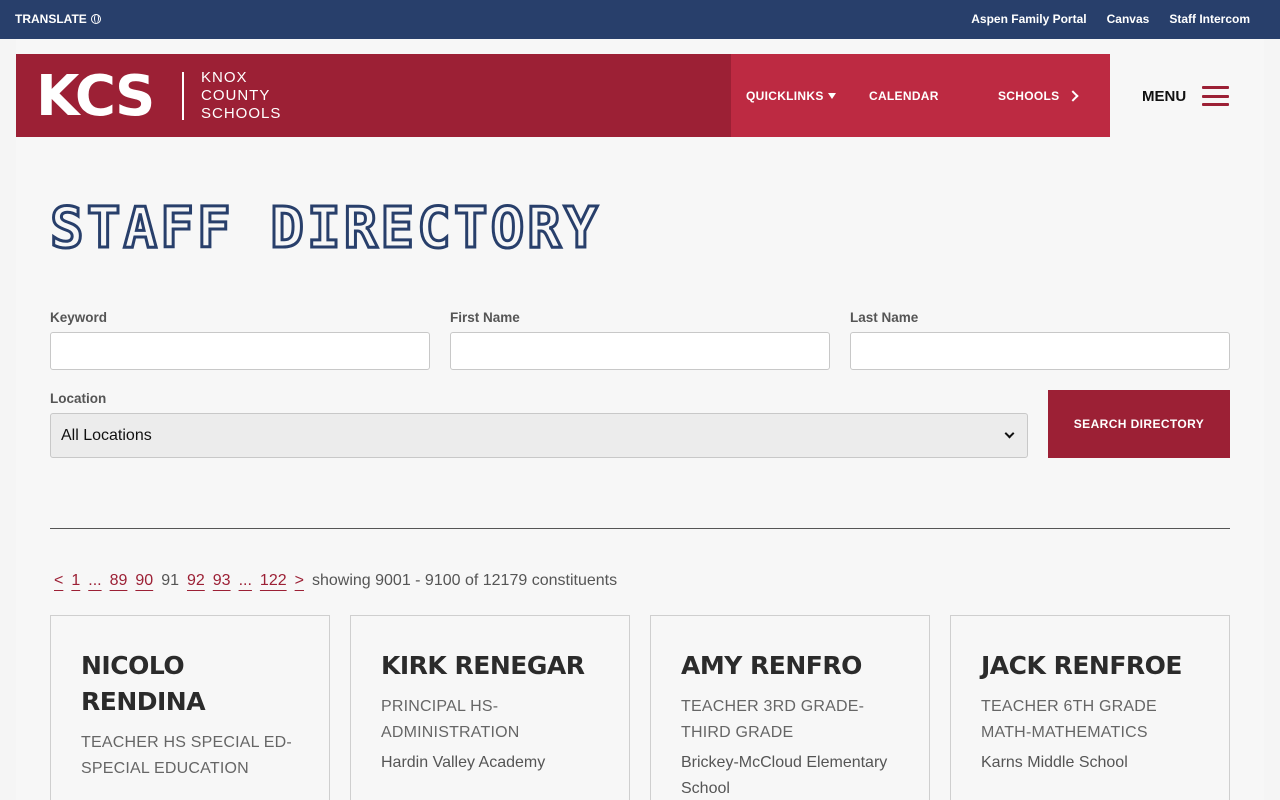 The image size is (1280, 800). I want to click on keyword-label: Keyword, so click(79, 317).